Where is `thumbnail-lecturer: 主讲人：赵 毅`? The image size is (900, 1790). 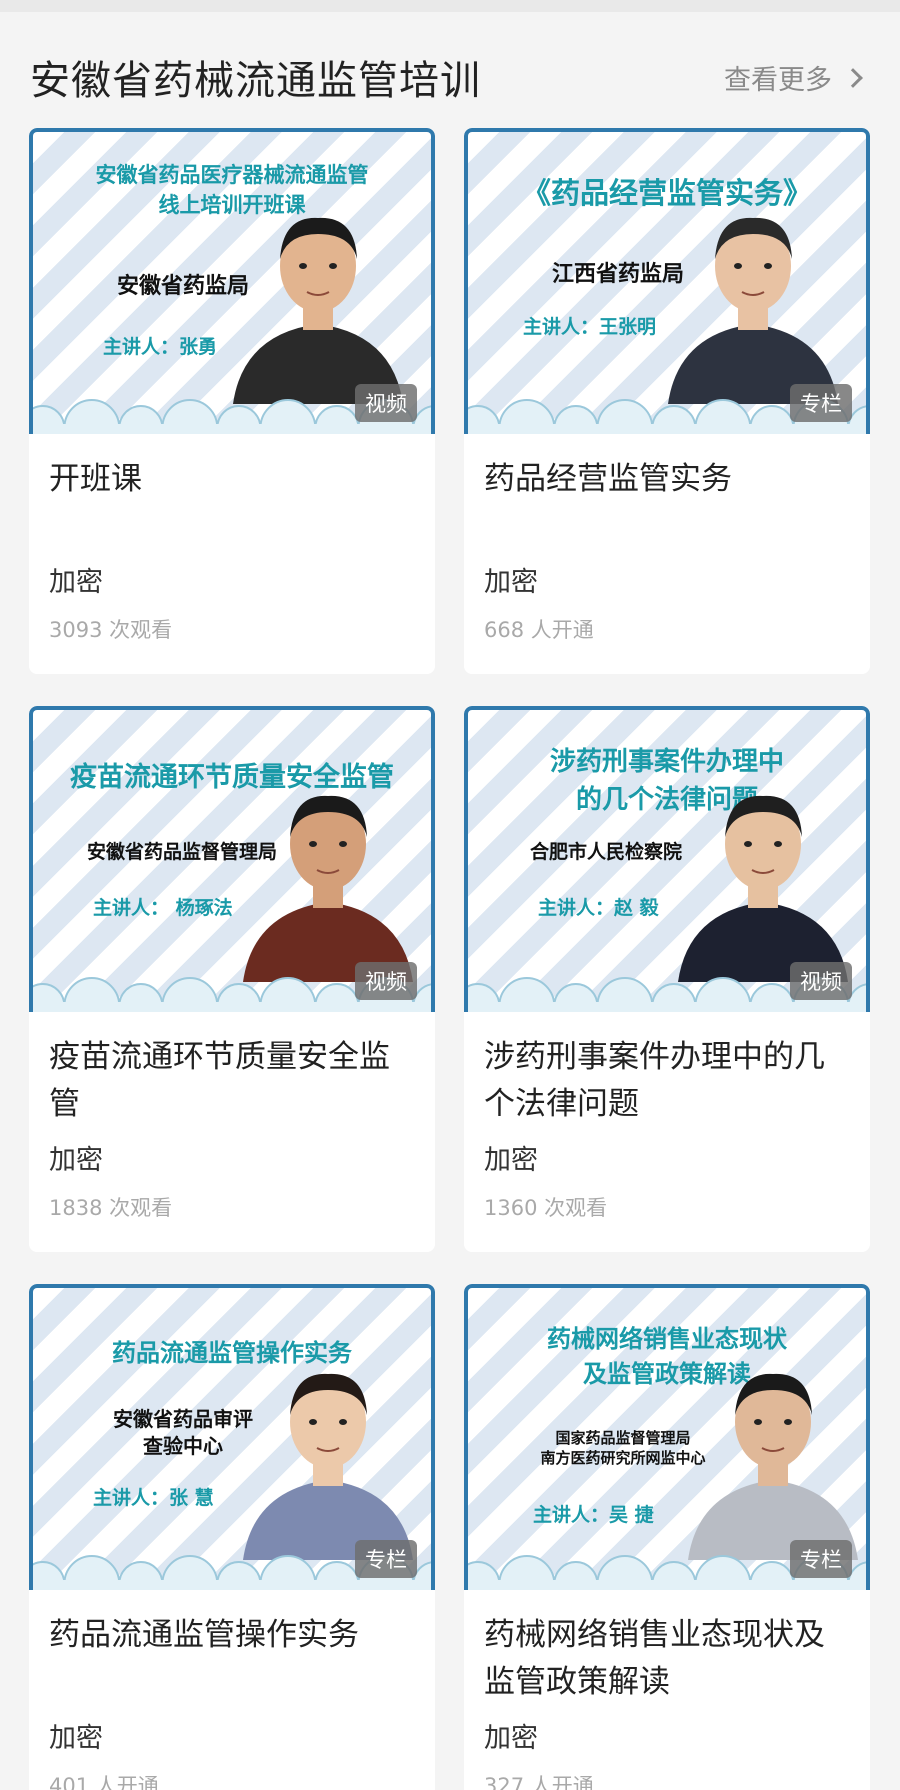 thumbnail-lecturer: 主讲人：赵 毅 is located at coordinates (598, 908).